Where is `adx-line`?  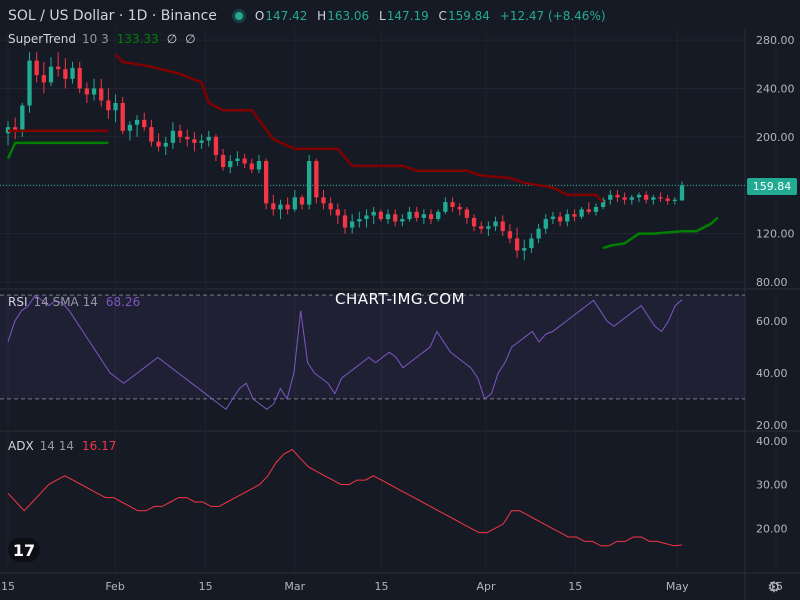
adx-line is located at coordinates (345, 497).